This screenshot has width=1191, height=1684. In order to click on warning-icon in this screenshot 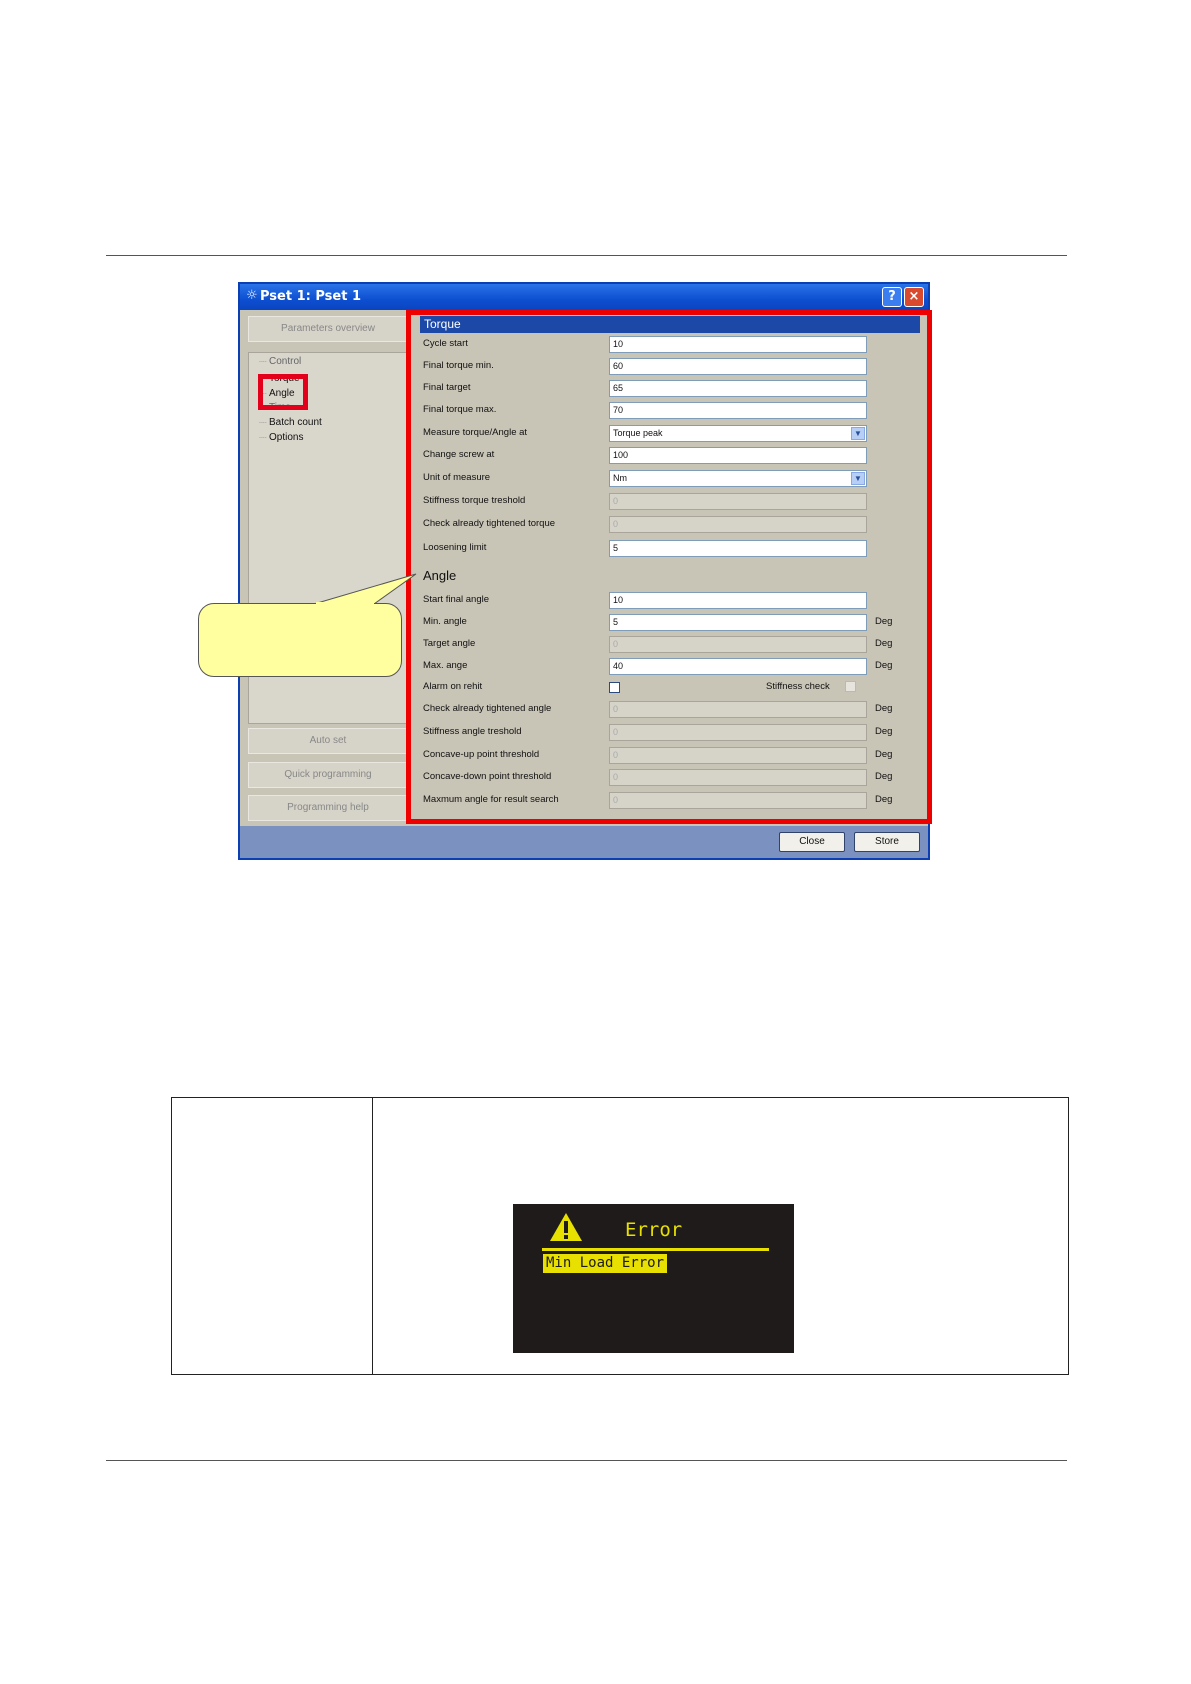, I will do `click(566, 1227)`.